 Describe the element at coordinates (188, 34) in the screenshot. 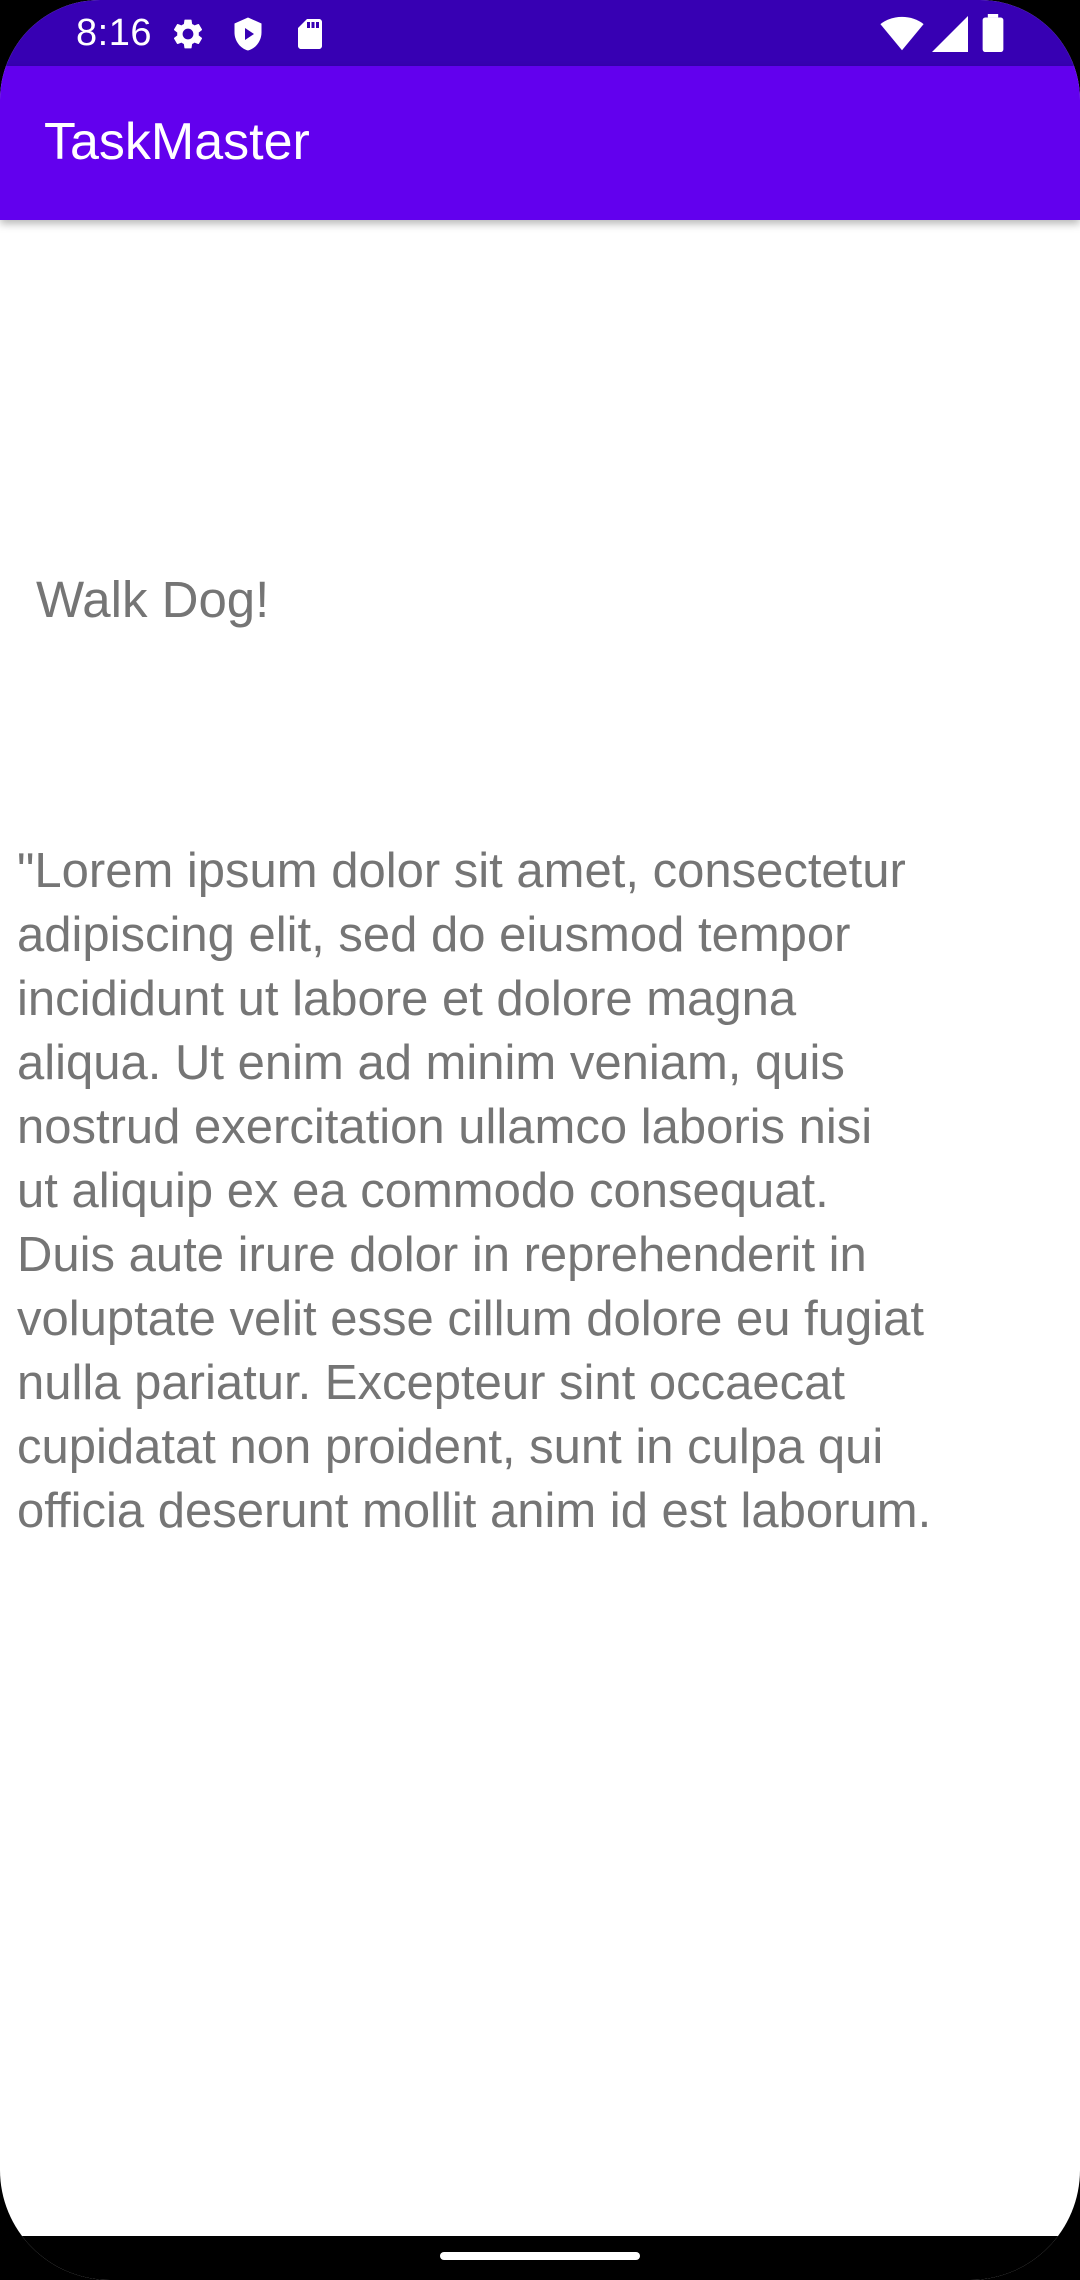

I see `settings-icon` at that location.